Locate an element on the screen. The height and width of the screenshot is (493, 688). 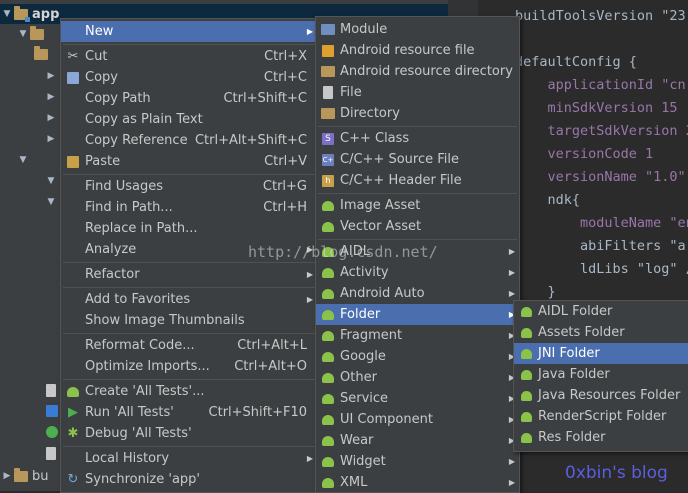
menu-item-run-all-tests: ▶ Run 'All Tests' Ctrl+Shift+F10 is located at coordinates (189, 412).